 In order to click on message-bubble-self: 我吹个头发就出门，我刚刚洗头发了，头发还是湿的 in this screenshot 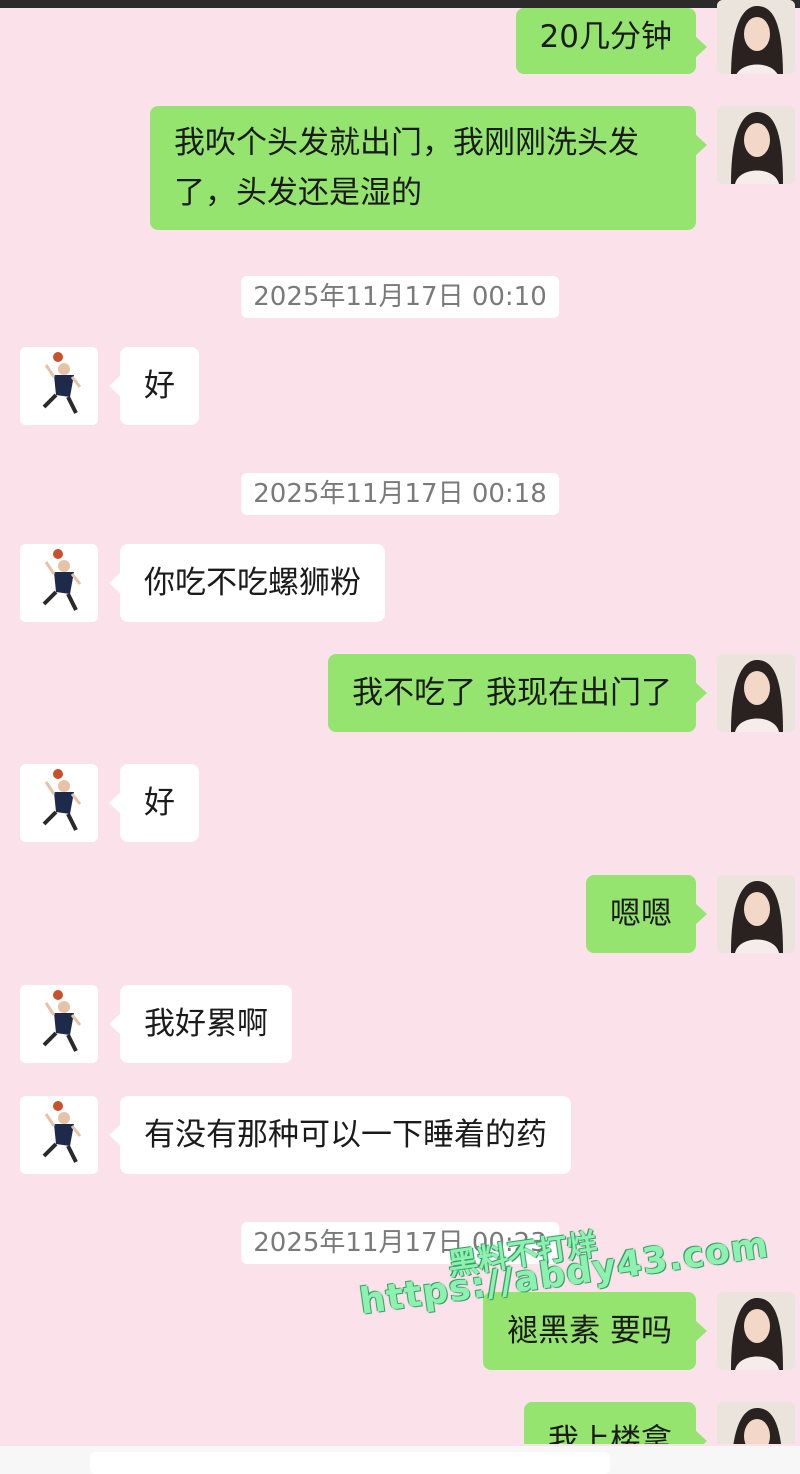, I will do `click(428, 168)`.